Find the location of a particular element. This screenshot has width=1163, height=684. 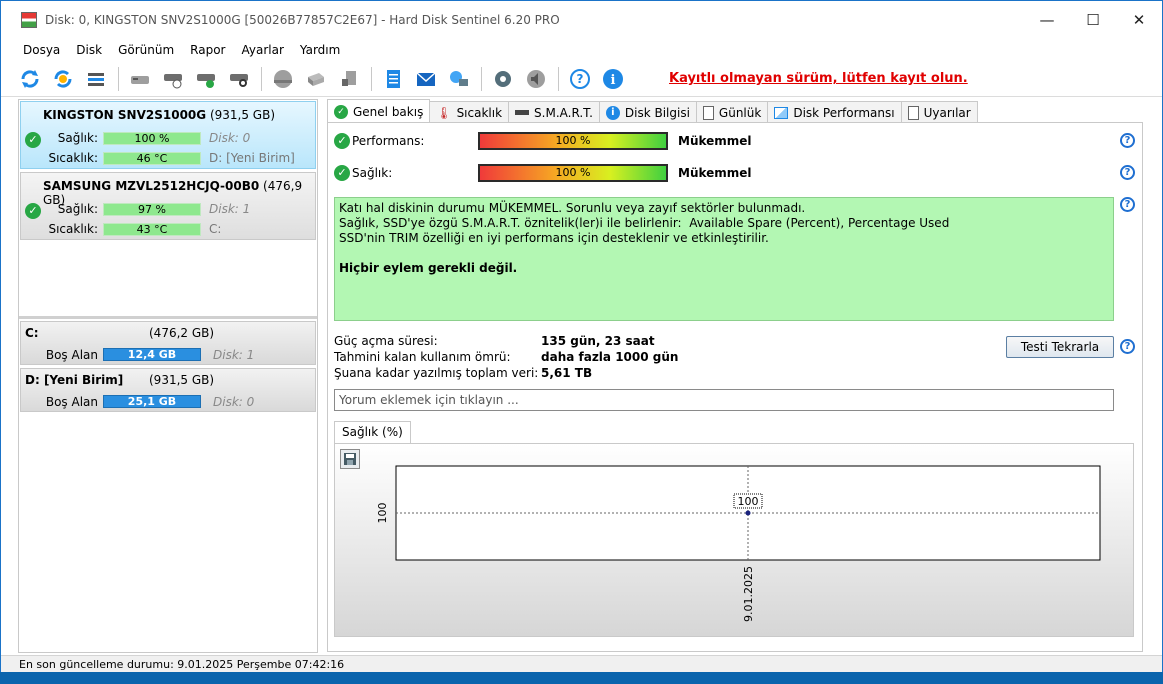

health-verdict: Mükemmel is located at coordinates (715, 173).